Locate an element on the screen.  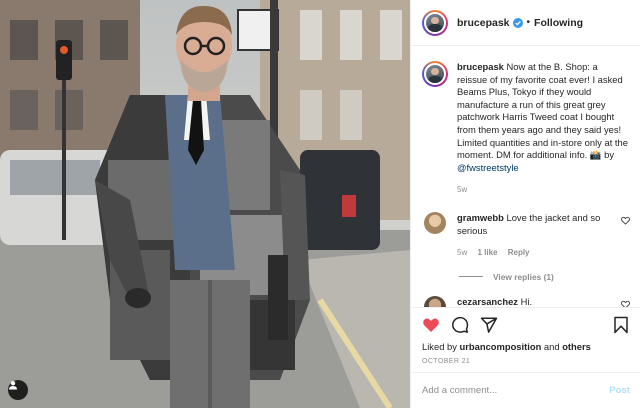
liked-by-user-link: urbancomposition is located at coordinates (501, 346).